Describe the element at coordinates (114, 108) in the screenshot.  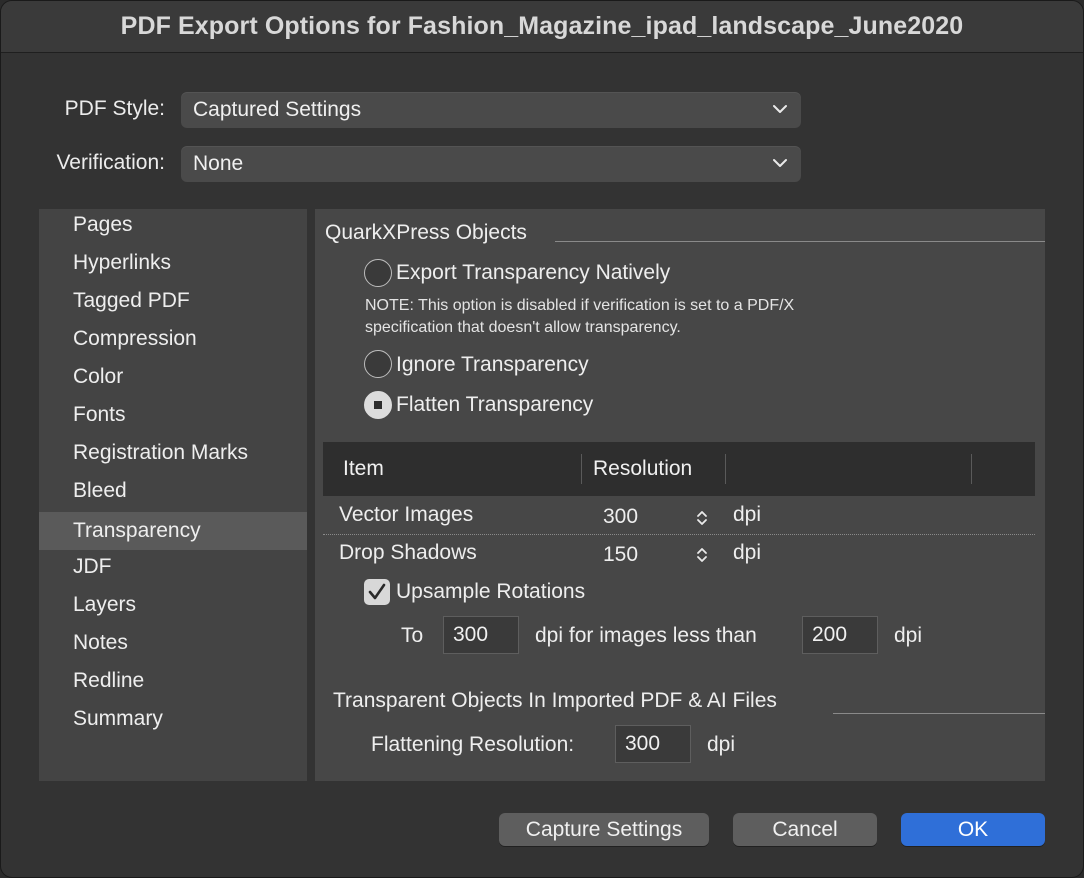
I see `pdf-style-label: PDF Style:` at that location.